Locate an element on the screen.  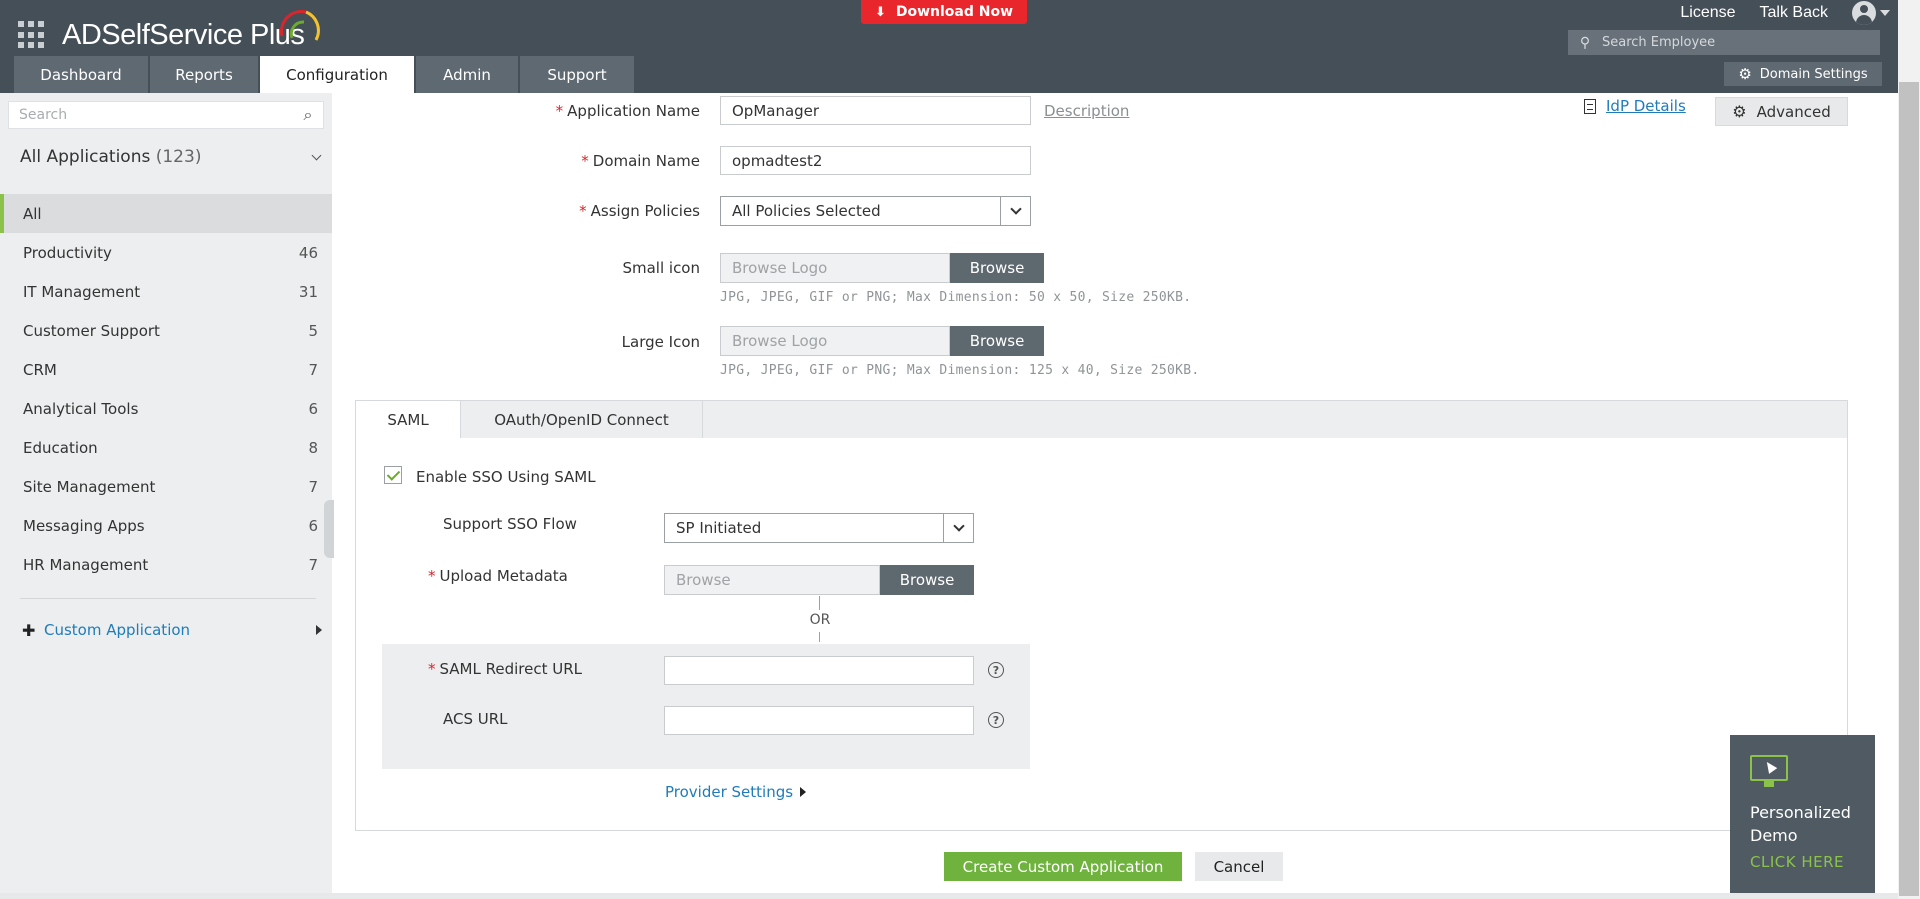
download-icon: ⬇ is located at coordinates (880, 12).